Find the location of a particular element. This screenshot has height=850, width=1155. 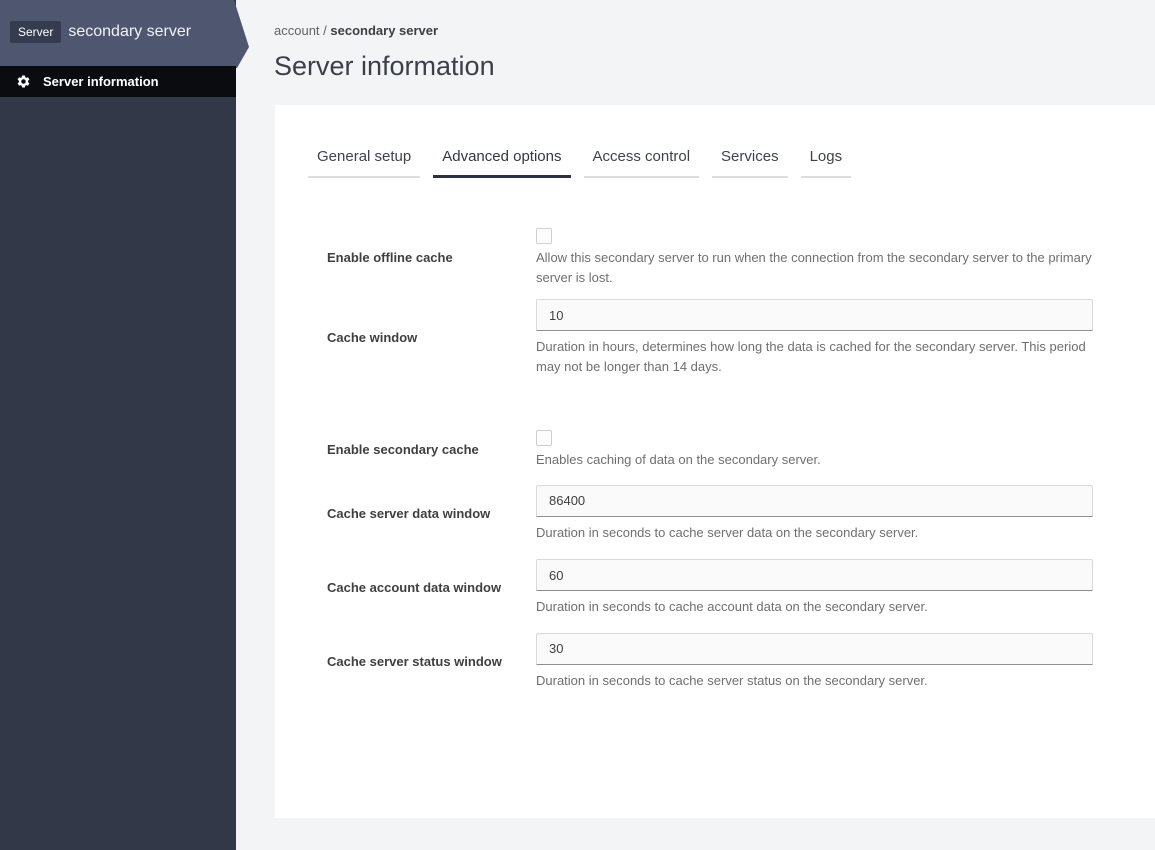

field-label: Cache server status window is located at coordinates (414, 661).